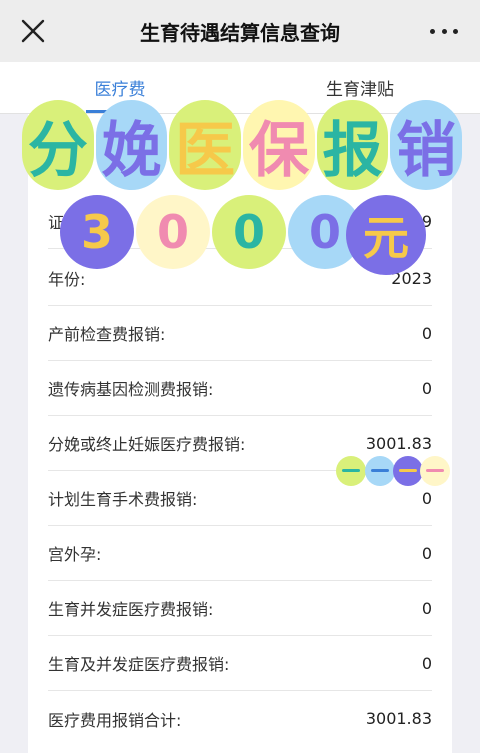 The image size is (480, 753). I want to click on row-label: 证, so click(56, 222).